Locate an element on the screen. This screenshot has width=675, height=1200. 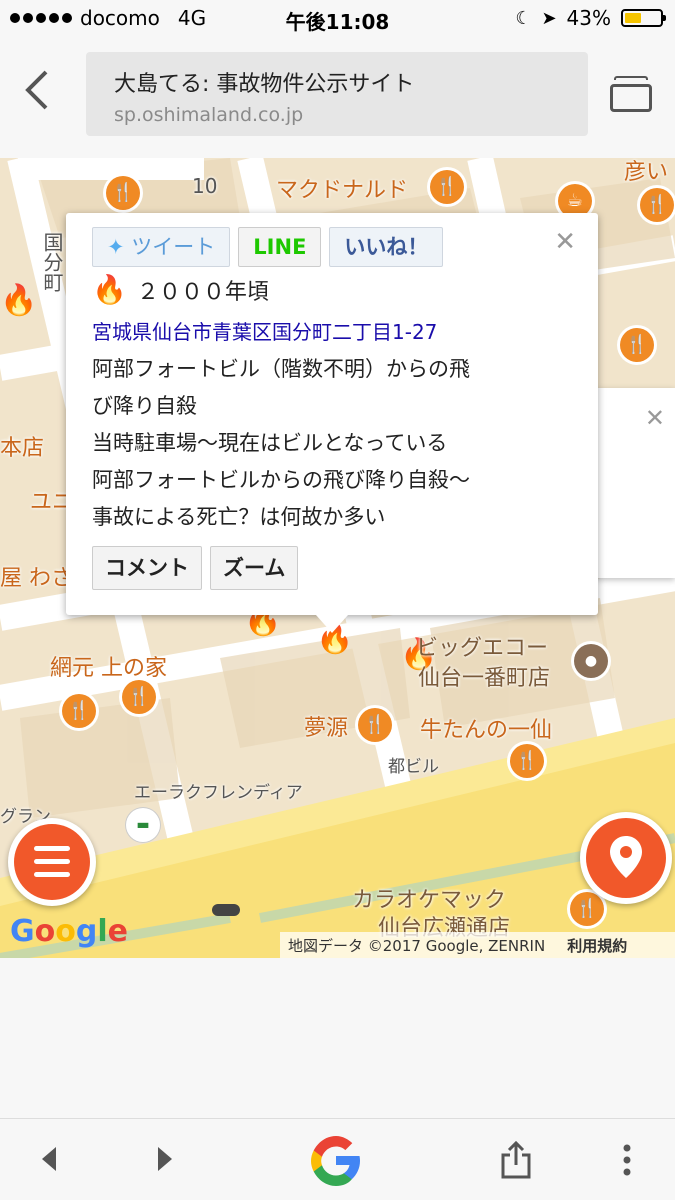
chevron-left-icon is located at coordinates (36, 90).